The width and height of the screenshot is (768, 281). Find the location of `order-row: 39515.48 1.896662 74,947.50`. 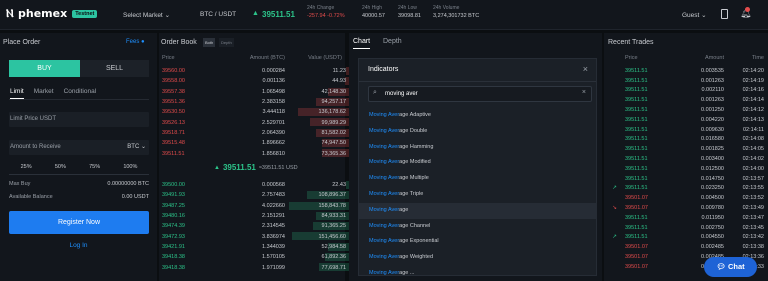

order-row: 39515.48 1.896662 74,947.50 is located at coordinates (254, 143).